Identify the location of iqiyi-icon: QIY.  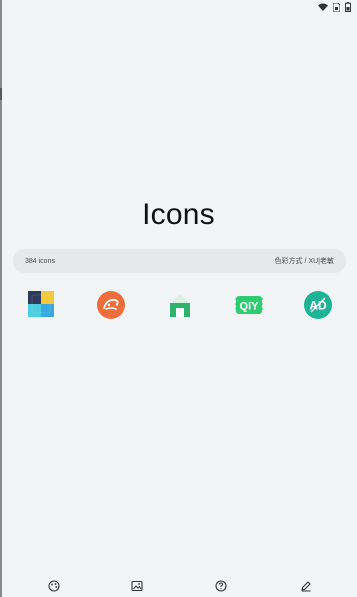
(249, 305).